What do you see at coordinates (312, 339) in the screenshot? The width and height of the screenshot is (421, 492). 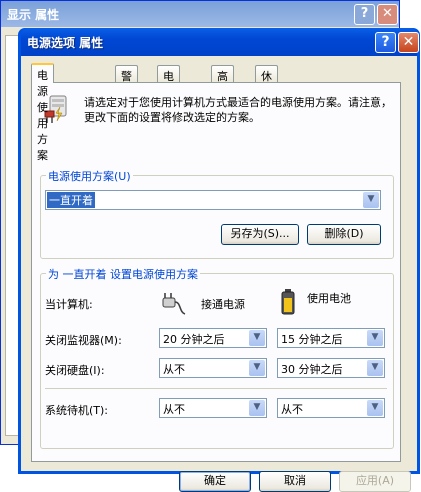 I see `monitor-battery-value: 15 分钟之后` at bounding box center [312, 339].